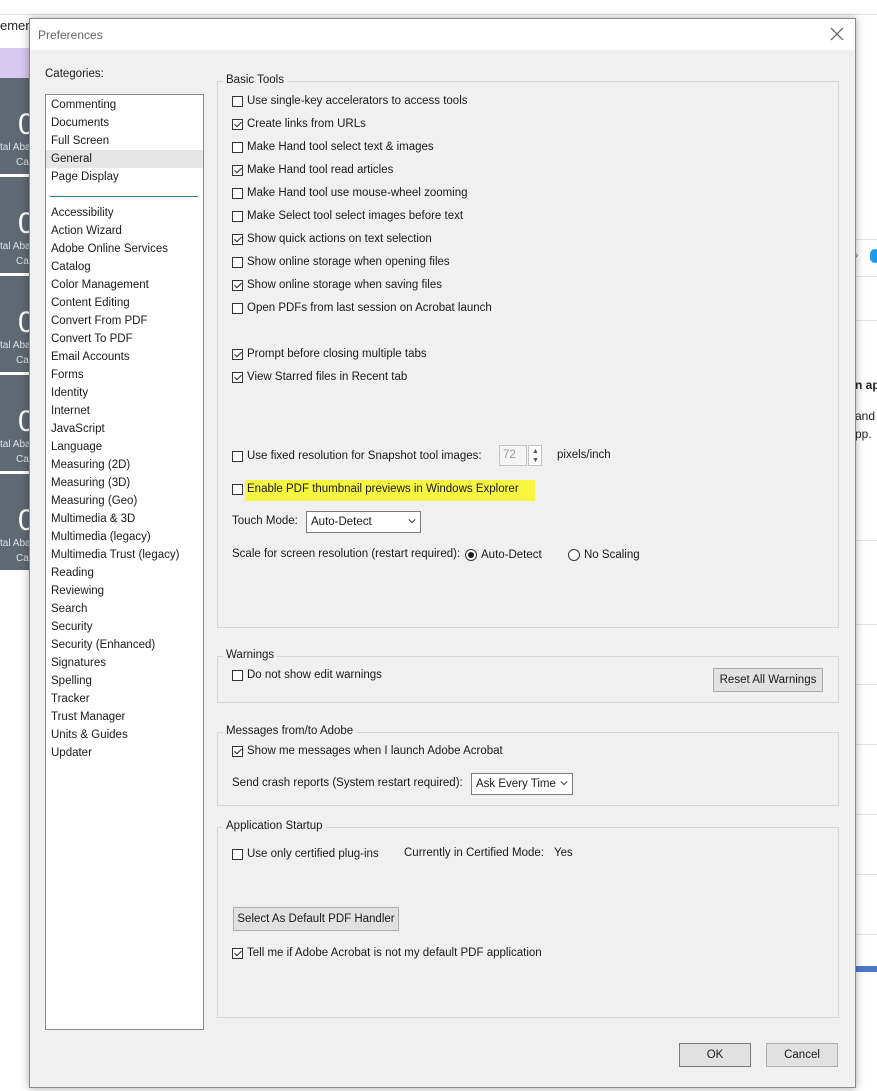 Image resolution: width=877 pixels, height=1091 pixels. I want to click on snapshot-resolution-checkbox, so click(237, 456).